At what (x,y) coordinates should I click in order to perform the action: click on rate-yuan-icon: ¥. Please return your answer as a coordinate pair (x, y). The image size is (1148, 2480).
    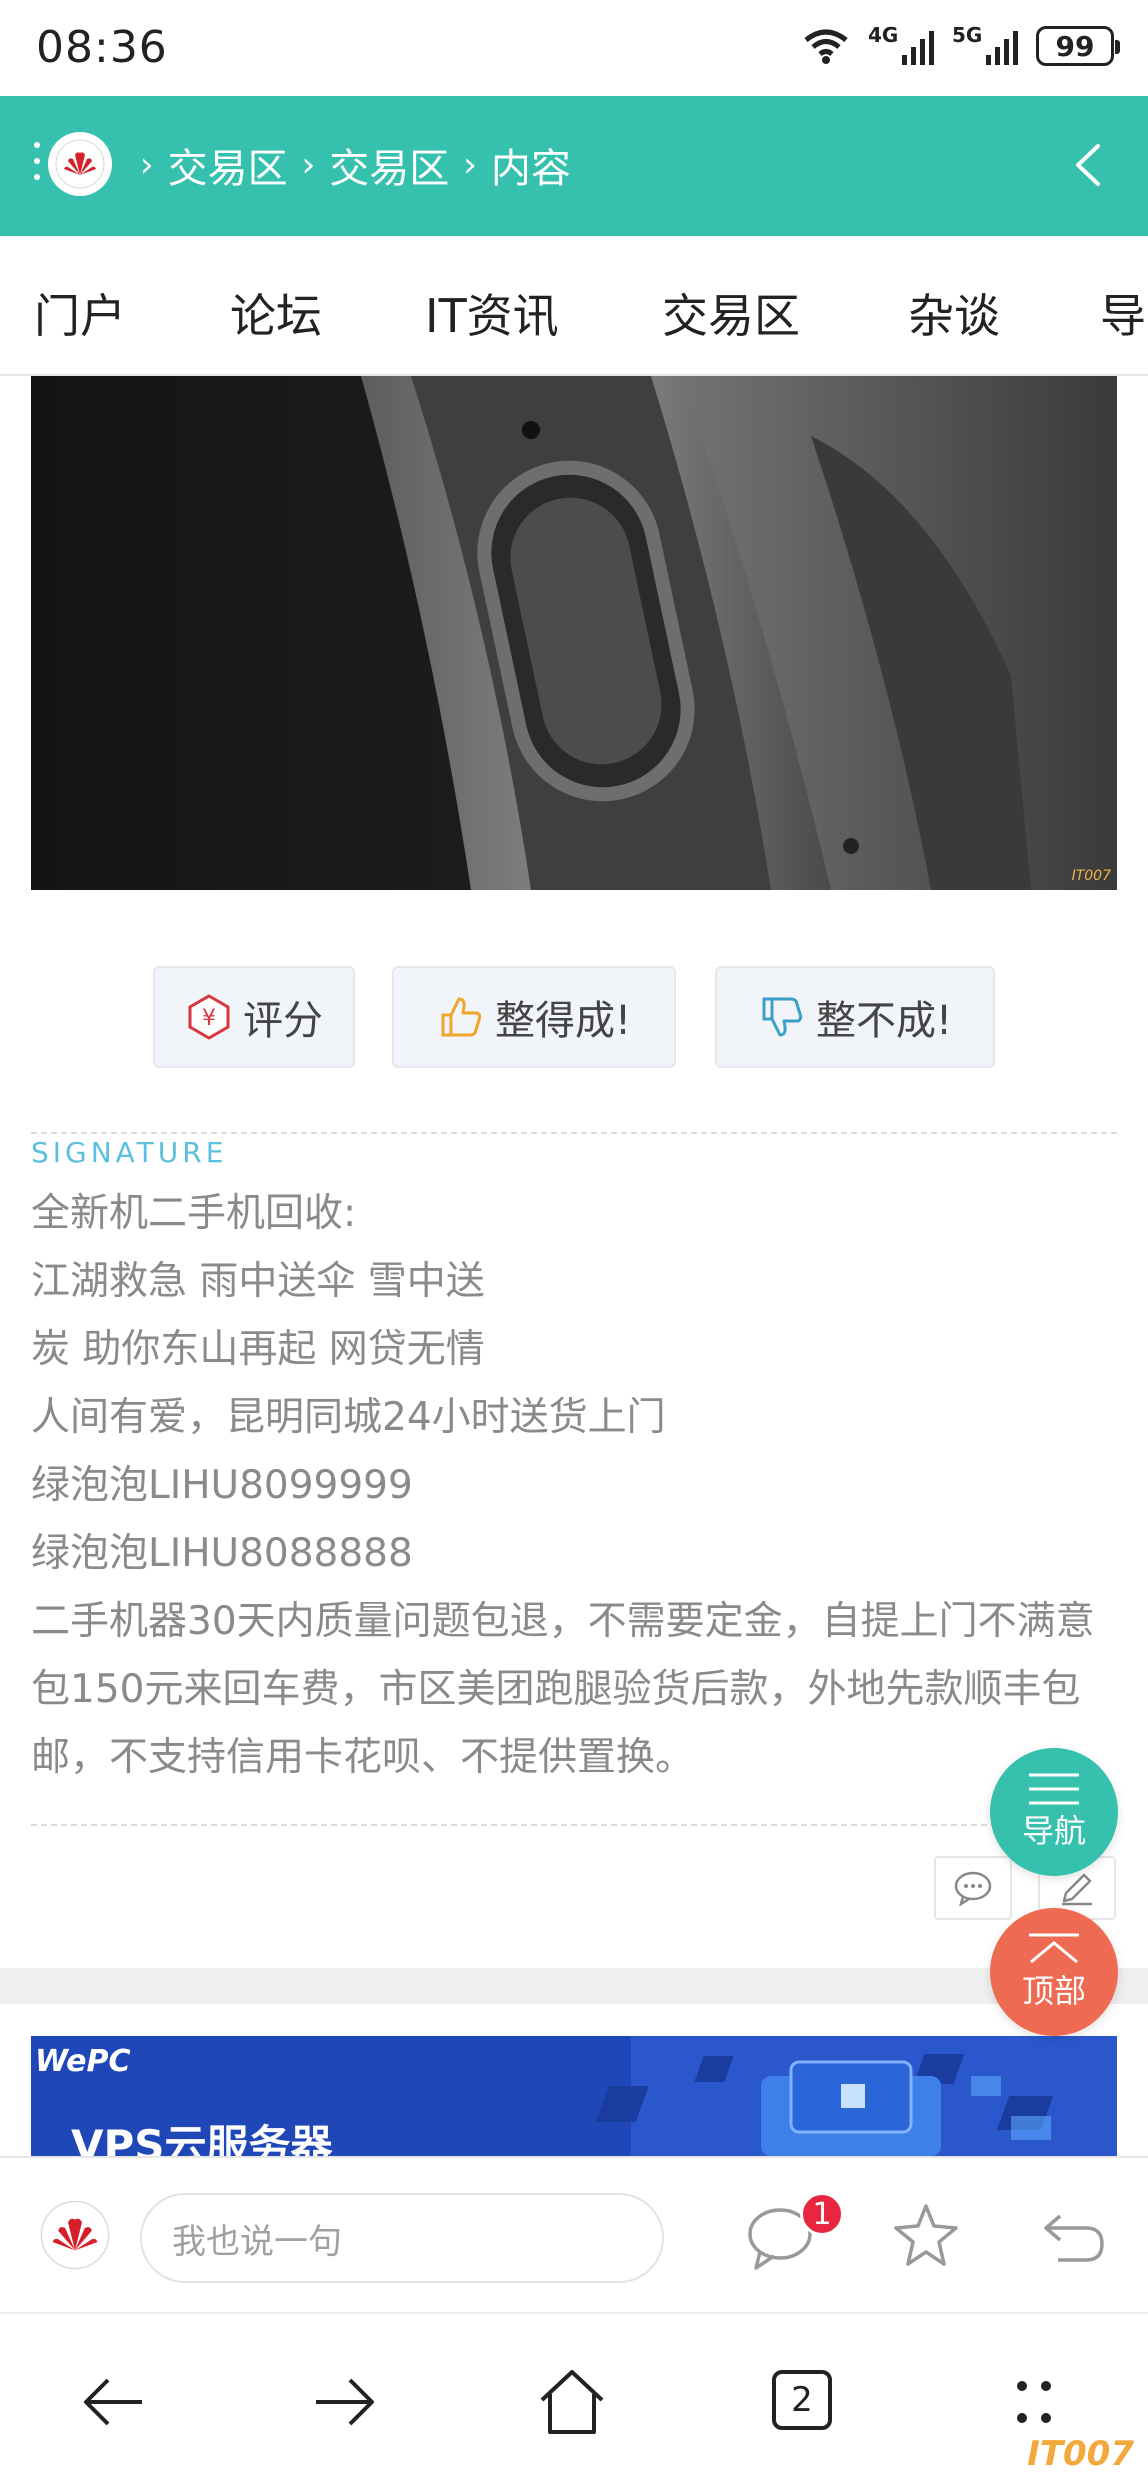
    Looking at the image, I should click on (209, 1017).